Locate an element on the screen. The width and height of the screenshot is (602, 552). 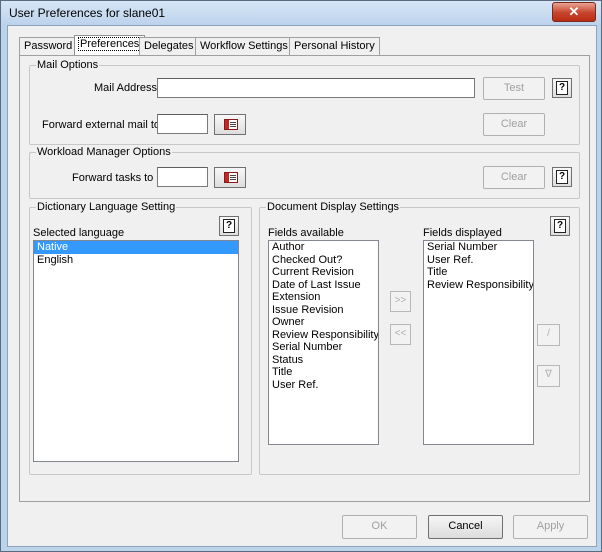
test-button-label: Test is located at coordinates (514, 88).